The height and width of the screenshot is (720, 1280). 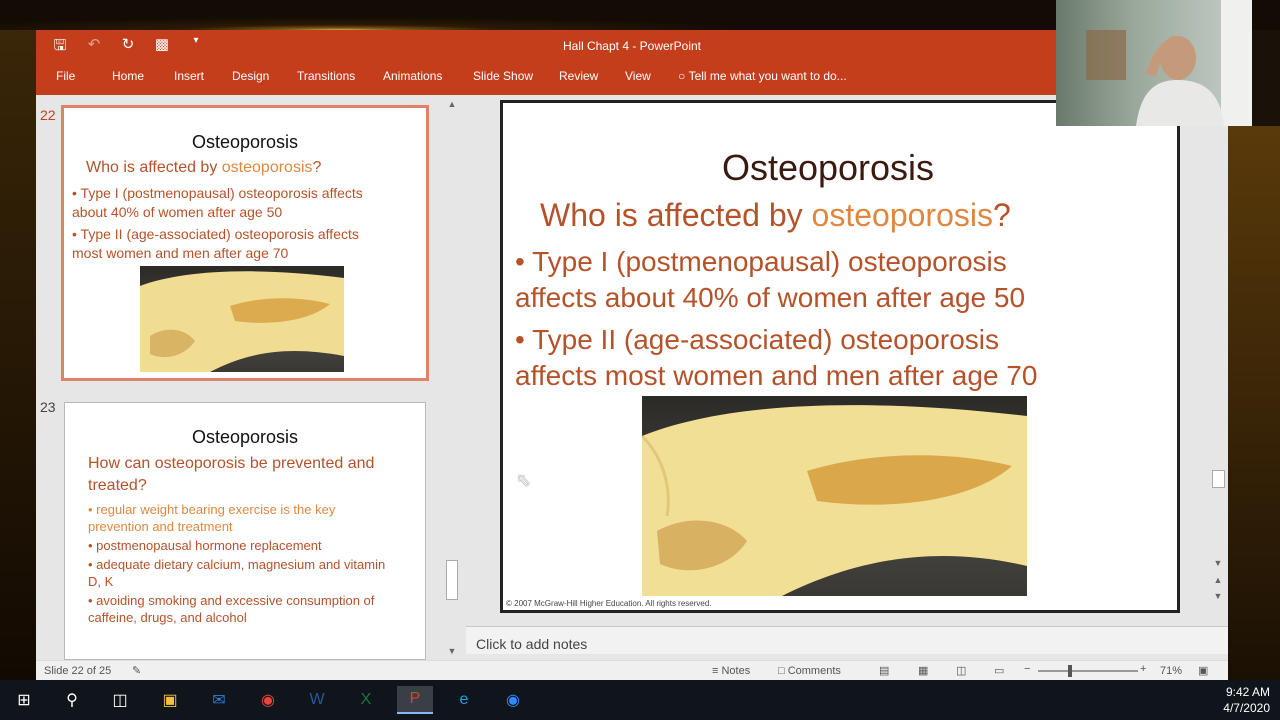 What do you see at coordinates (1027, 669) in the screenshot?
I see `zoom-out-icon: −` at bounding box center [1027, 669].